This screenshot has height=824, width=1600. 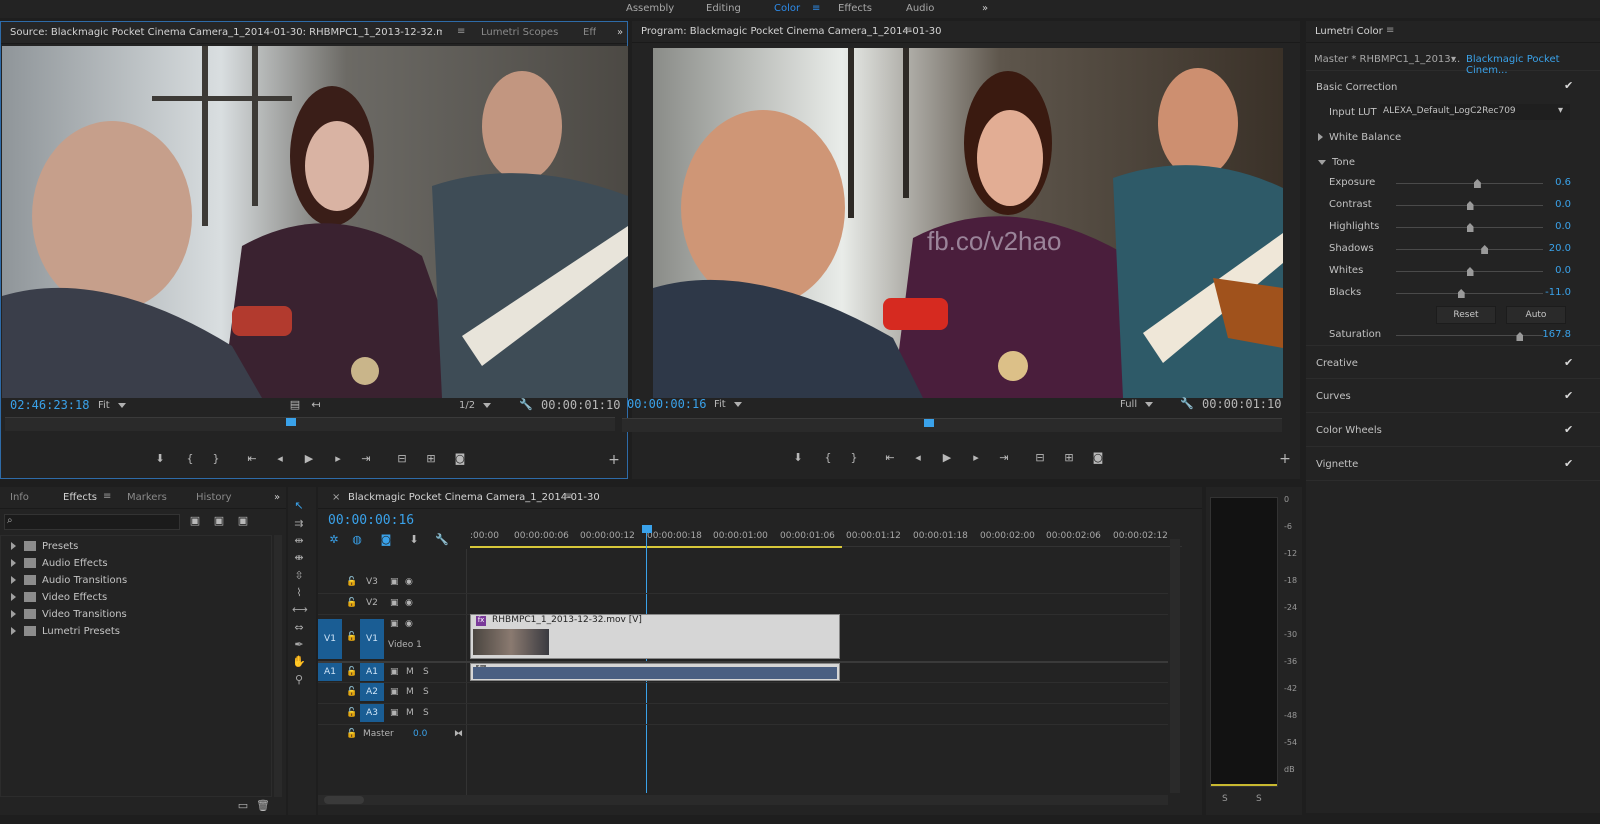 I want to click on effects-scrollbar, so click(x=278, y=666).